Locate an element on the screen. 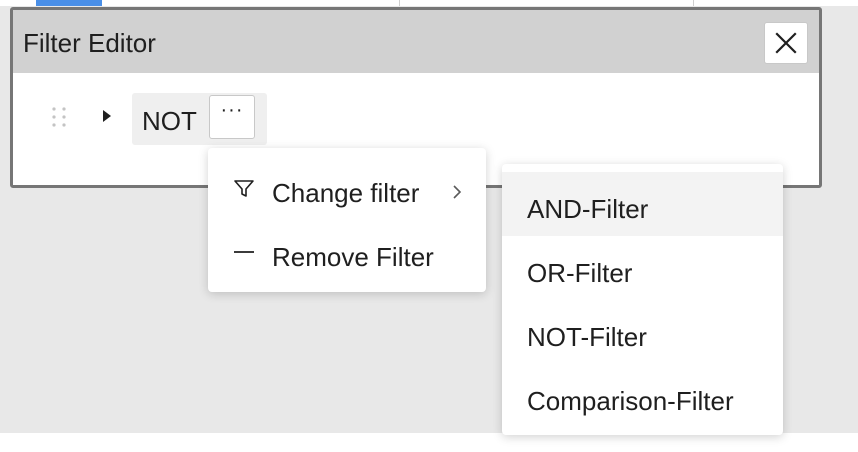 The image size is (858, 452). menu-item-label: Change filter is located at coordinates (346, 193).